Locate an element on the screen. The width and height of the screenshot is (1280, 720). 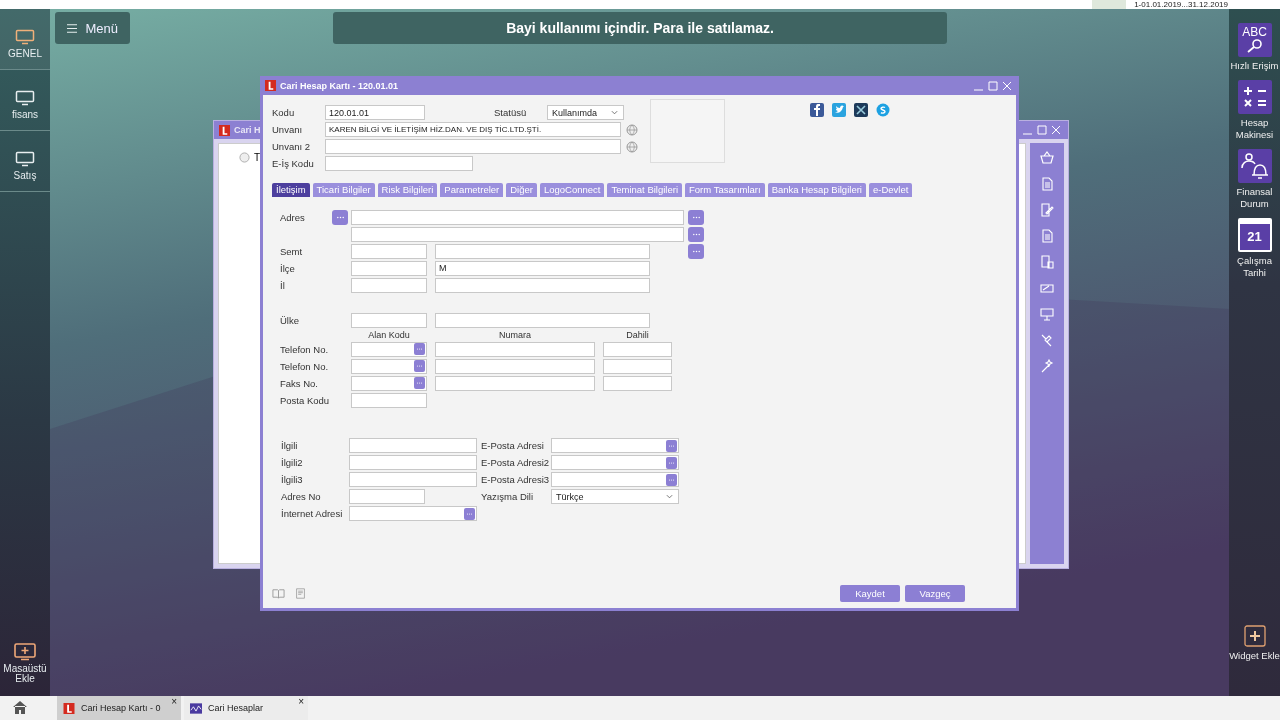
chart-icon is located at coordinates (196, 708).